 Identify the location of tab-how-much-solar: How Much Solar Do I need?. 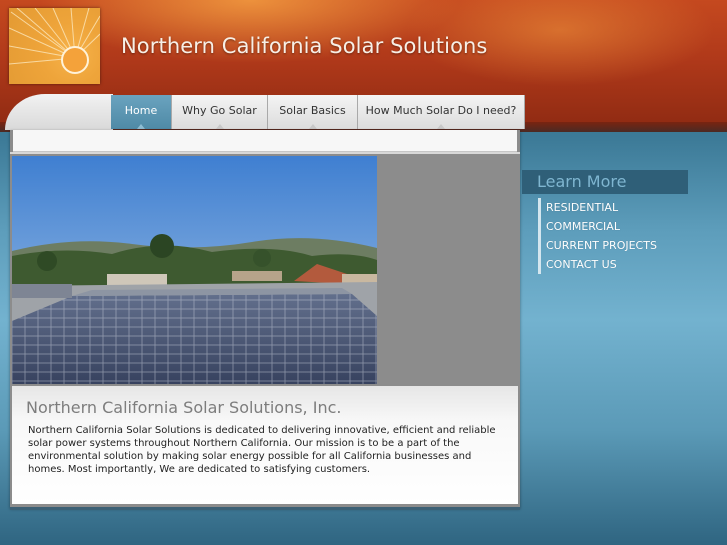
(441, 112).